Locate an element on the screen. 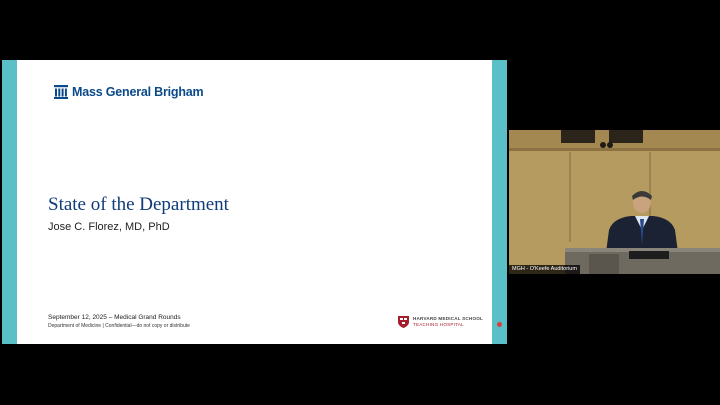 The width and height of the screenshot is (720, 405). video-location-label: MGH - O'Keefe Auditorium is located at coordinates (544, 269).